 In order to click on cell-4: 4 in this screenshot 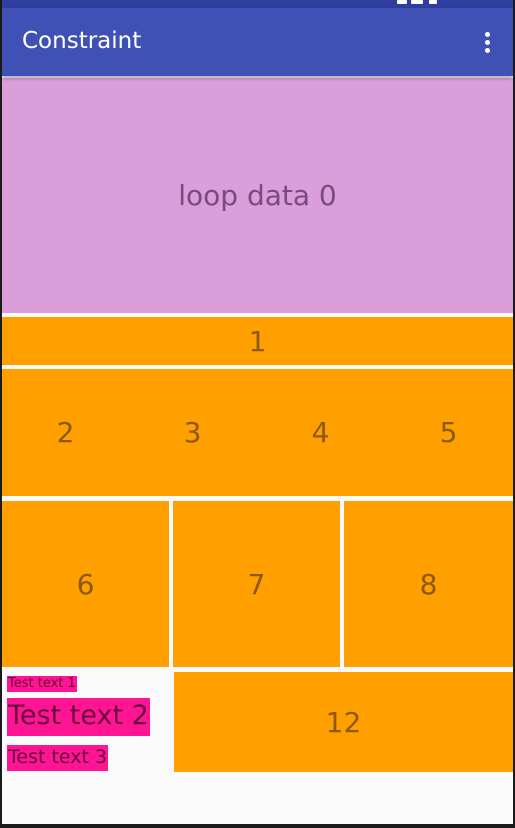, I will do `click(320, 432)`.